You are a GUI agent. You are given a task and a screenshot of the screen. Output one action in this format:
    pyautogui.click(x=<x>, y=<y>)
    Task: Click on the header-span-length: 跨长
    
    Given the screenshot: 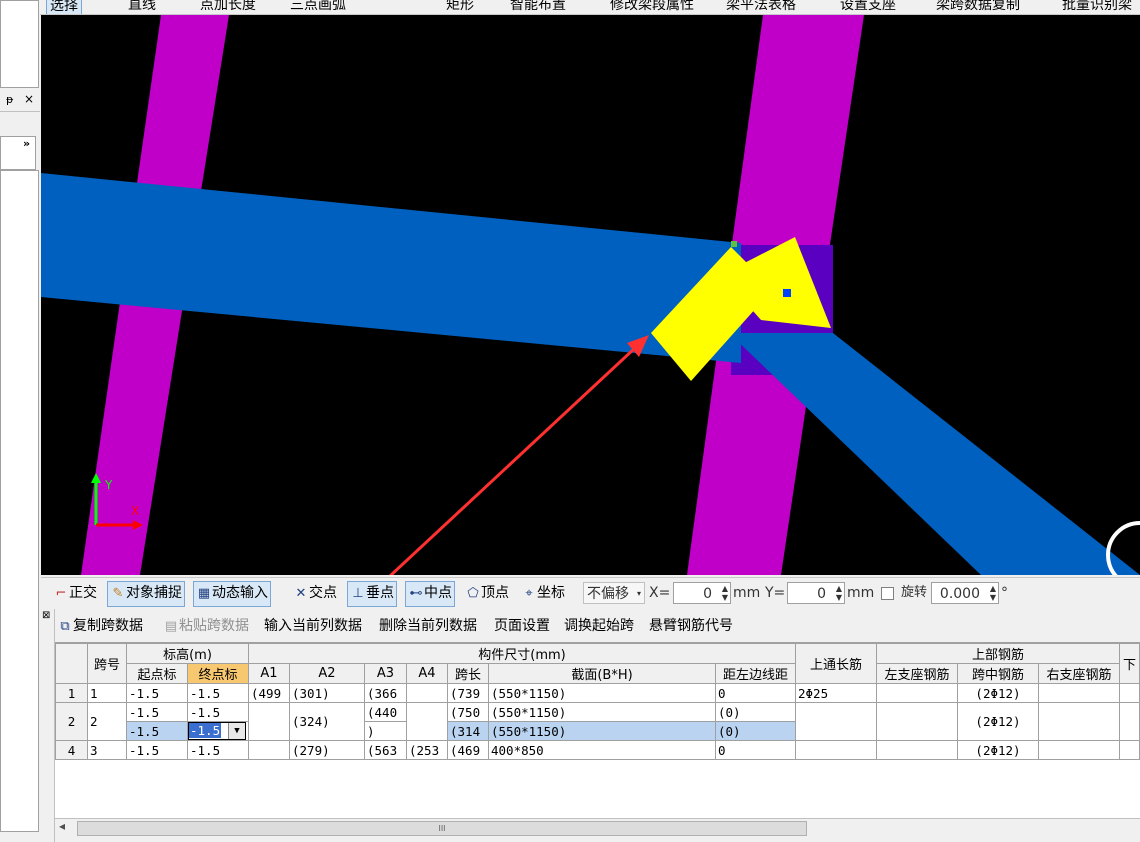 What is the action you would take?
    pyautogui.click(x=468, y=673)
    